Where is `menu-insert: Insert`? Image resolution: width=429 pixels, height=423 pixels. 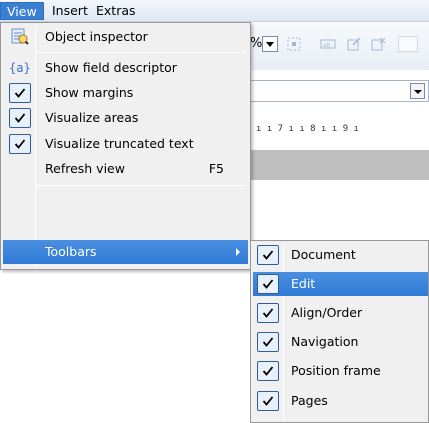 menu-insert: Insert is located at coordinates (70, 11).